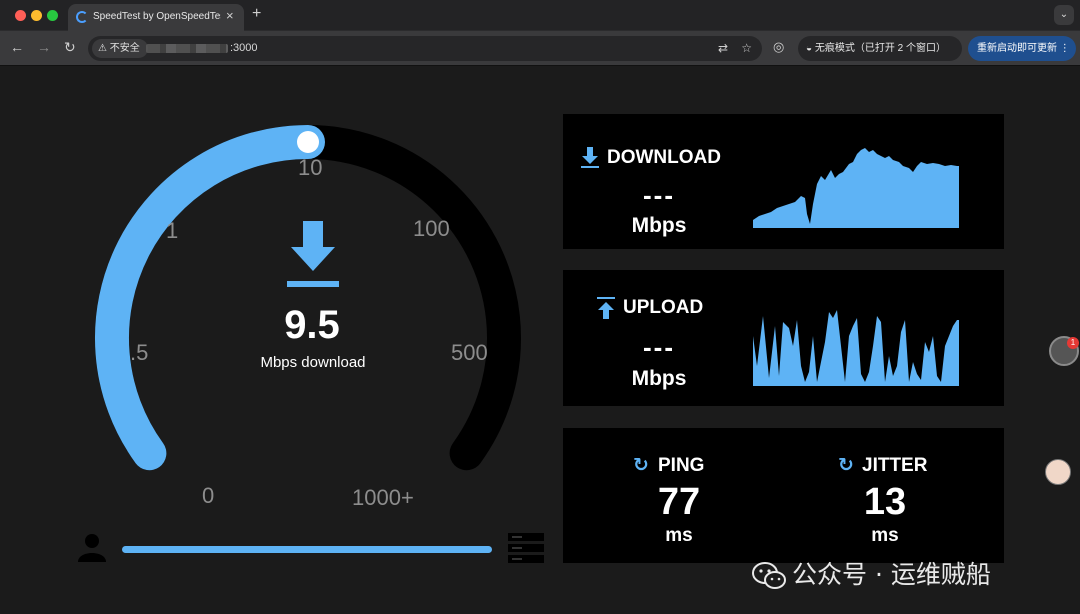 This screenshot has height=614, width=1080. Describe the element at coordinates (606, 308) in the screenshot. I see `upload-icon` at that location.